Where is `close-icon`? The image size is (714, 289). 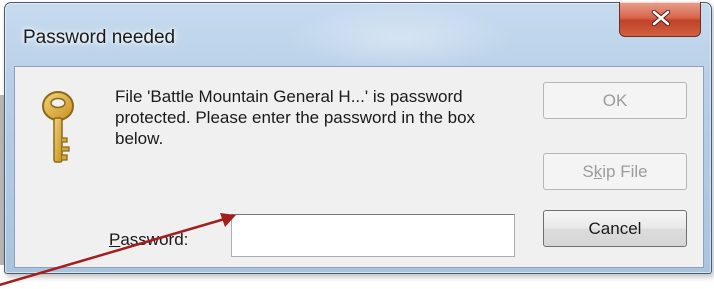 close-icon is located at coordinates (661, 18).